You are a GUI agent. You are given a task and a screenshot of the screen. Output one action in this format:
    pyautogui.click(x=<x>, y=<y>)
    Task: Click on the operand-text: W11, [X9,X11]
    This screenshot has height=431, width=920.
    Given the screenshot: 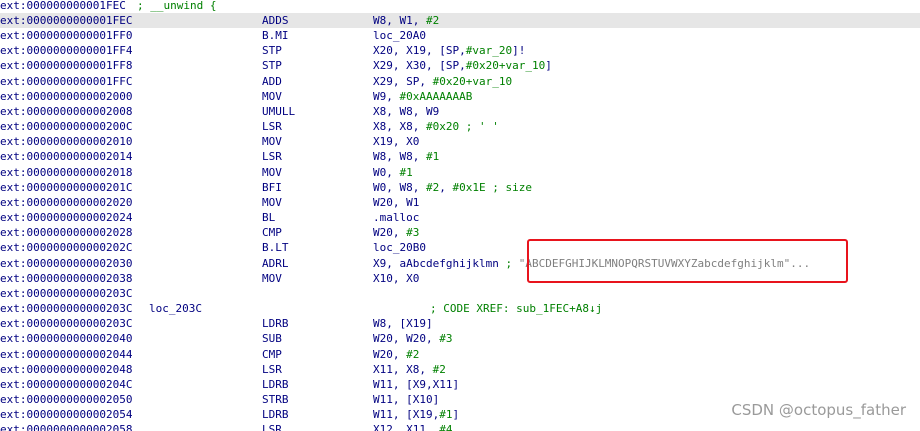 What is the action you would take?
    pyautogui.click(x=416, y=384)
    